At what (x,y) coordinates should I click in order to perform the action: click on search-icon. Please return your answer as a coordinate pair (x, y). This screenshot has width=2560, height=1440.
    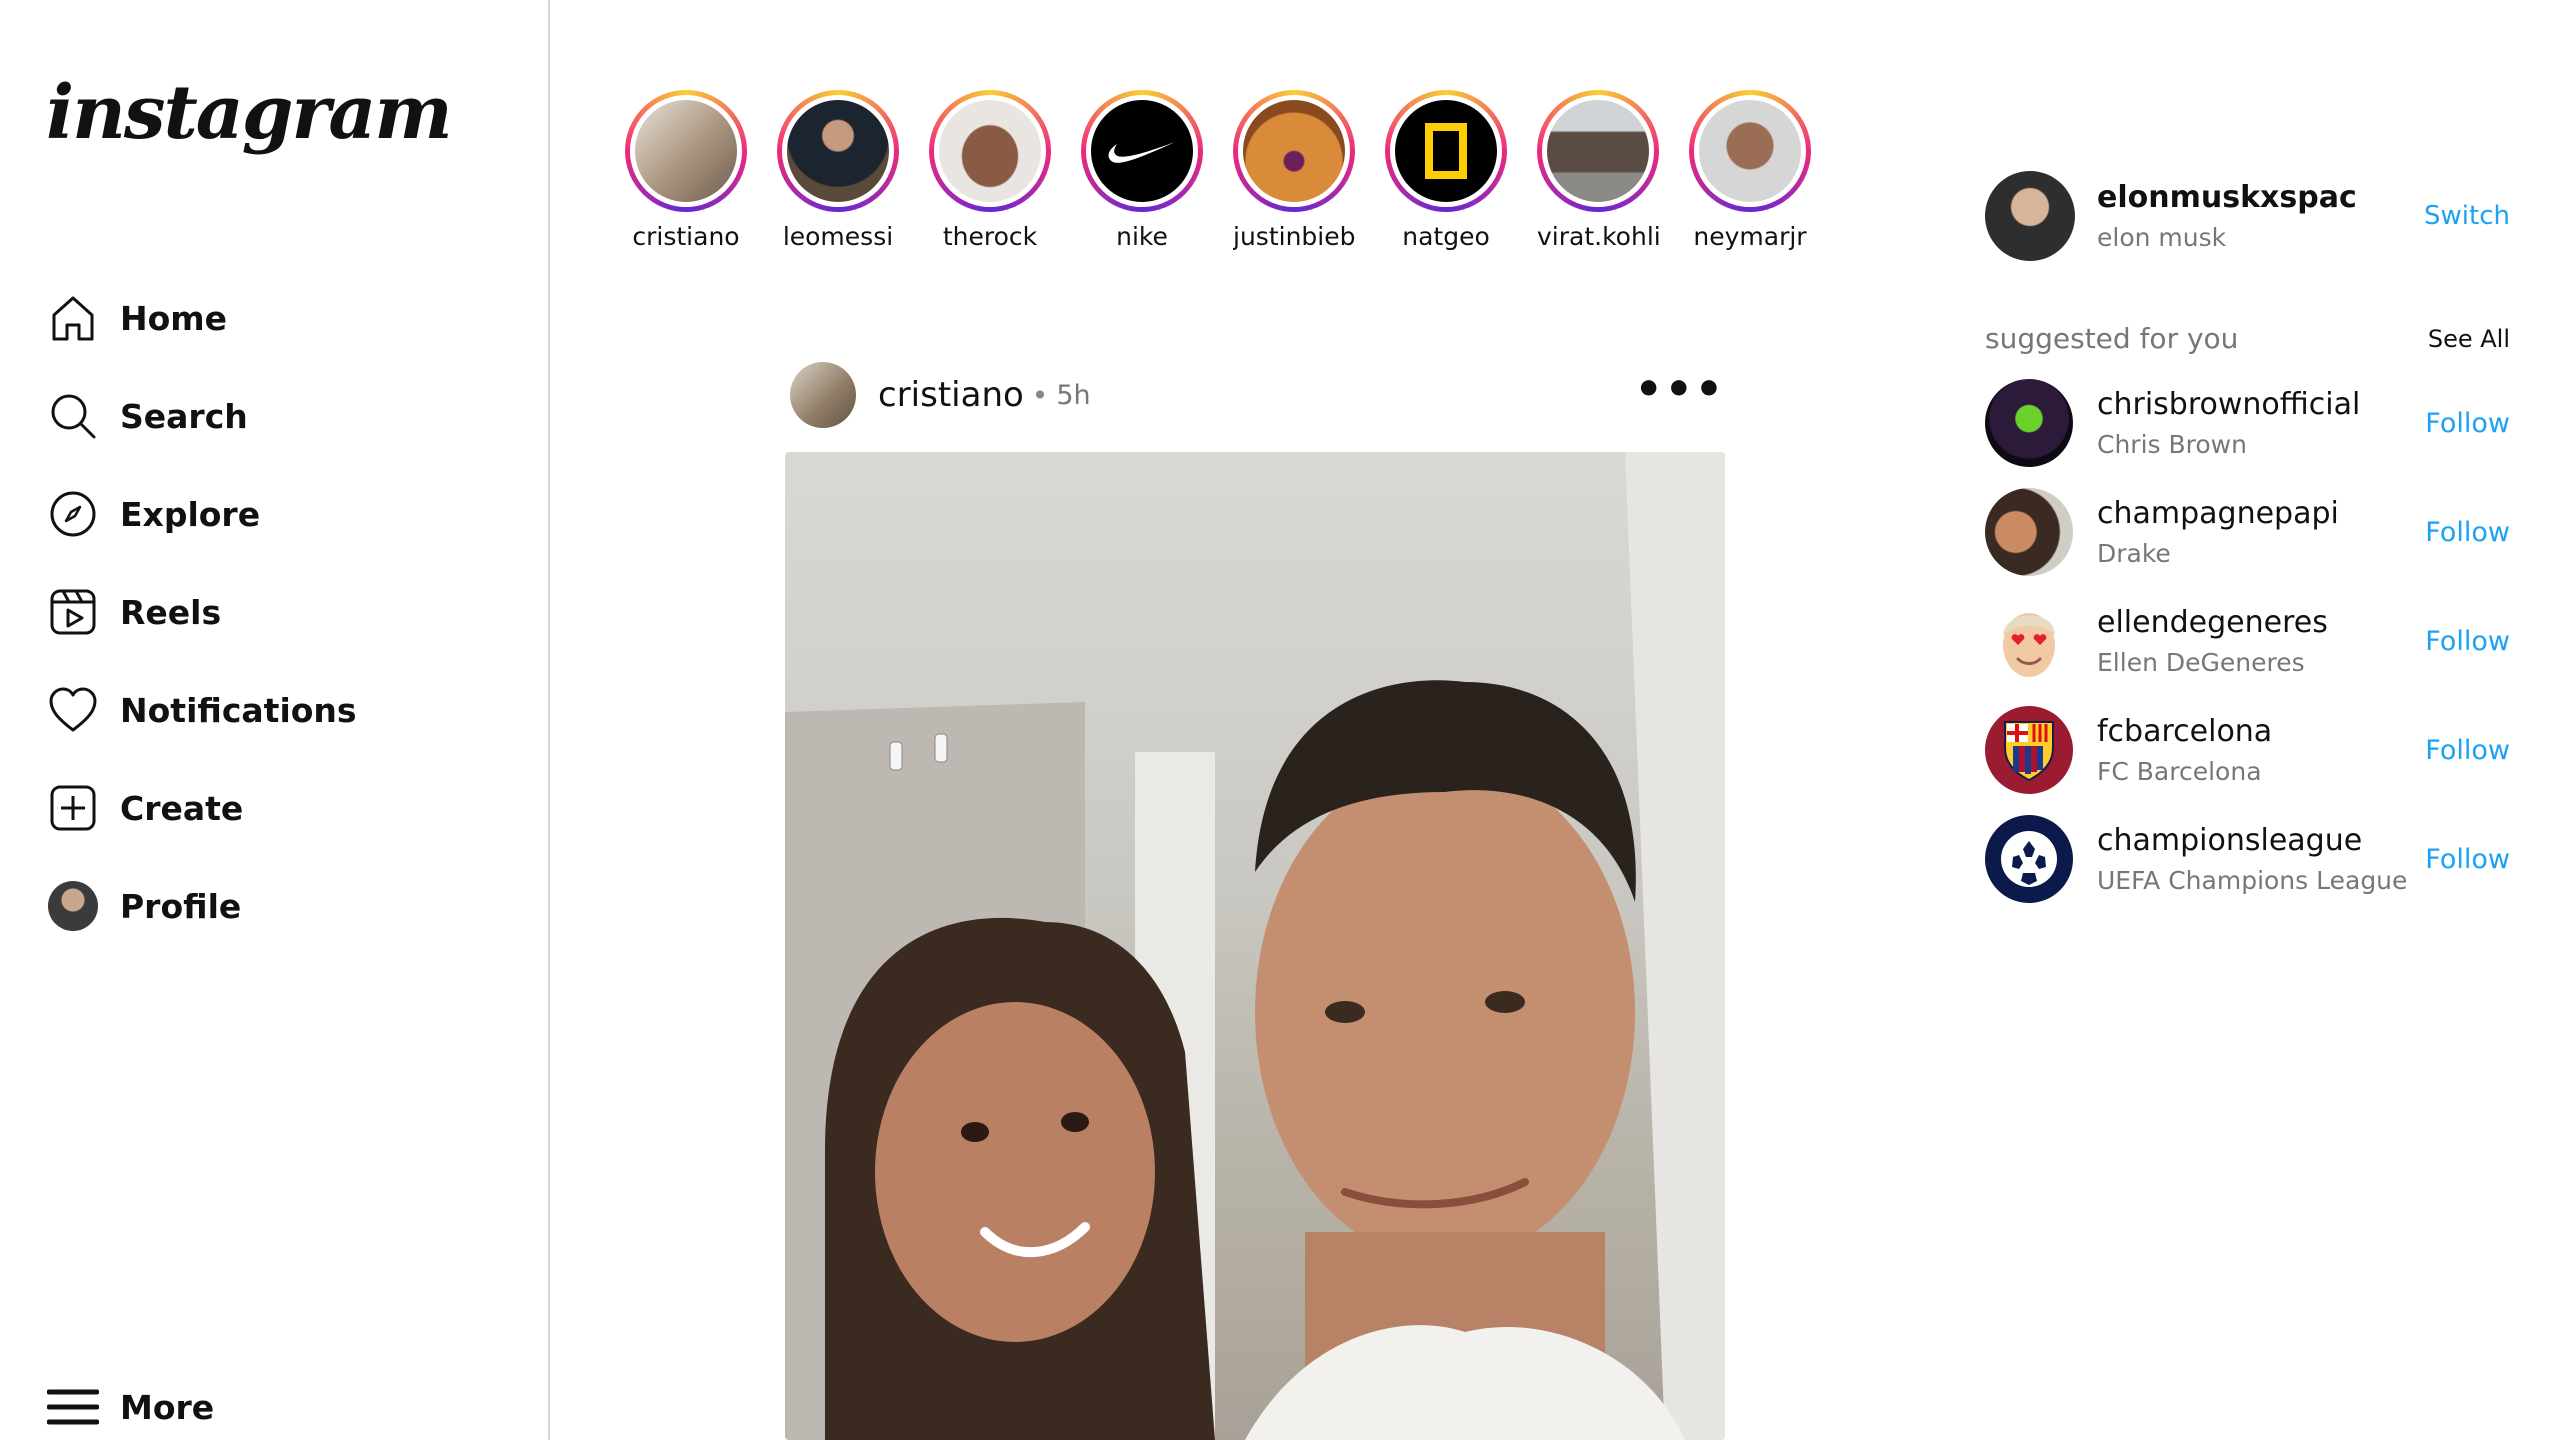
    Looking at the image, I should click on (73, 416).